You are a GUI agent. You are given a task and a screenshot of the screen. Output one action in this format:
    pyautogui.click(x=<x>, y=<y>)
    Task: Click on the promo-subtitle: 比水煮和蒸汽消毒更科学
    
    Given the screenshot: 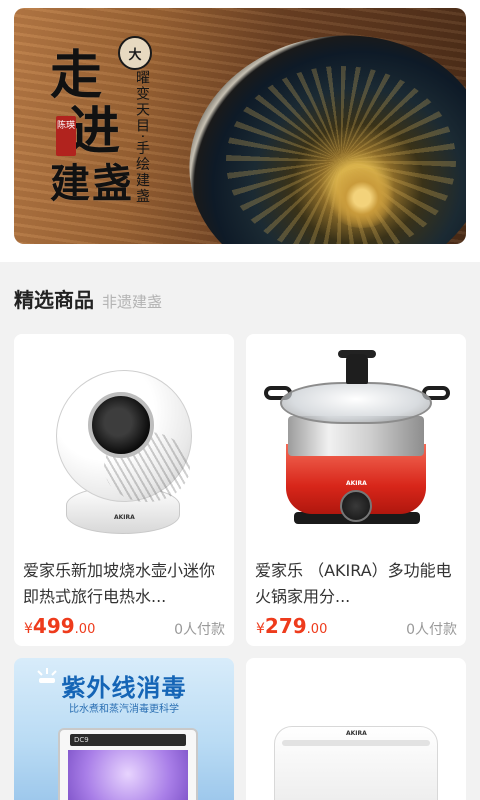 What is the action you would take?
    pyautogui.click(x=124, y=709)
    